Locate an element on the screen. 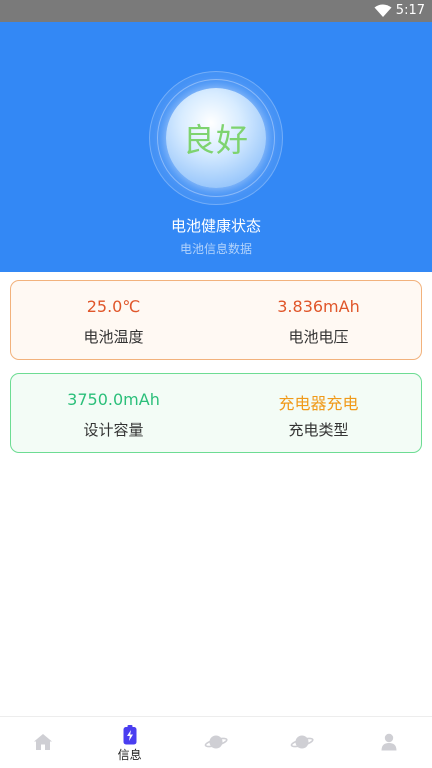 The image size is (432, 768). charge-type-value: 充电器充电 is located at coordinates (318, 403).